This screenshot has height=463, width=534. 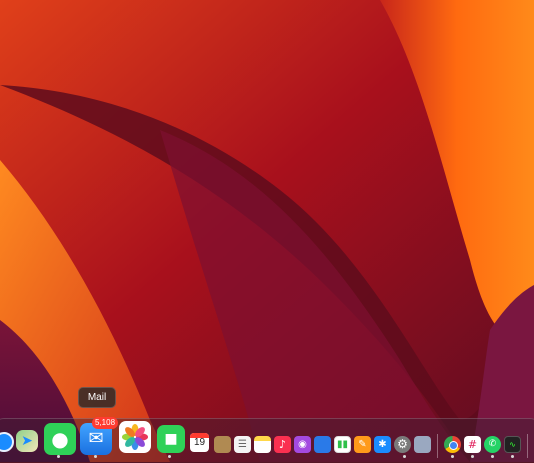 I want to click on photos-icon, so click(x=135, y=437).